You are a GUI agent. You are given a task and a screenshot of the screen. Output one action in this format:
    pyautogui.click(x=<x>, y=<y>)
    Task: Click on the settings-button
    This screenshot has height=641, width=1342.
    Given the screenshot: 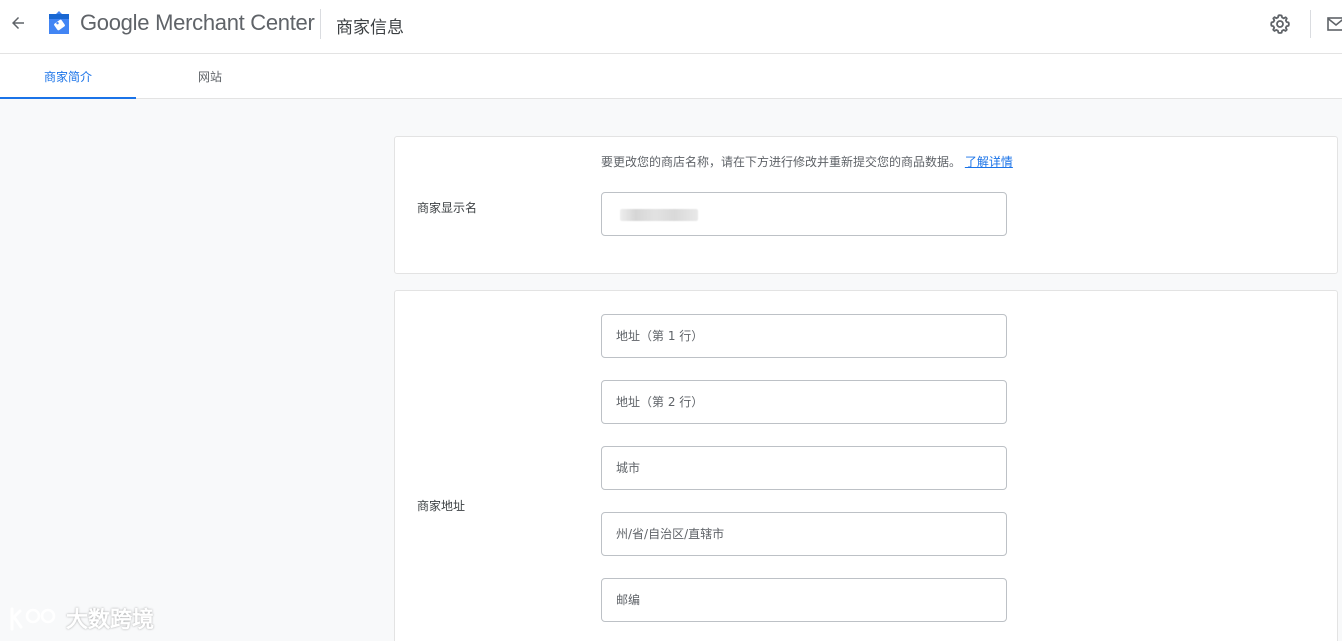 What is the action you would take?
    pyautogui.click(x=1280, y=24)
    